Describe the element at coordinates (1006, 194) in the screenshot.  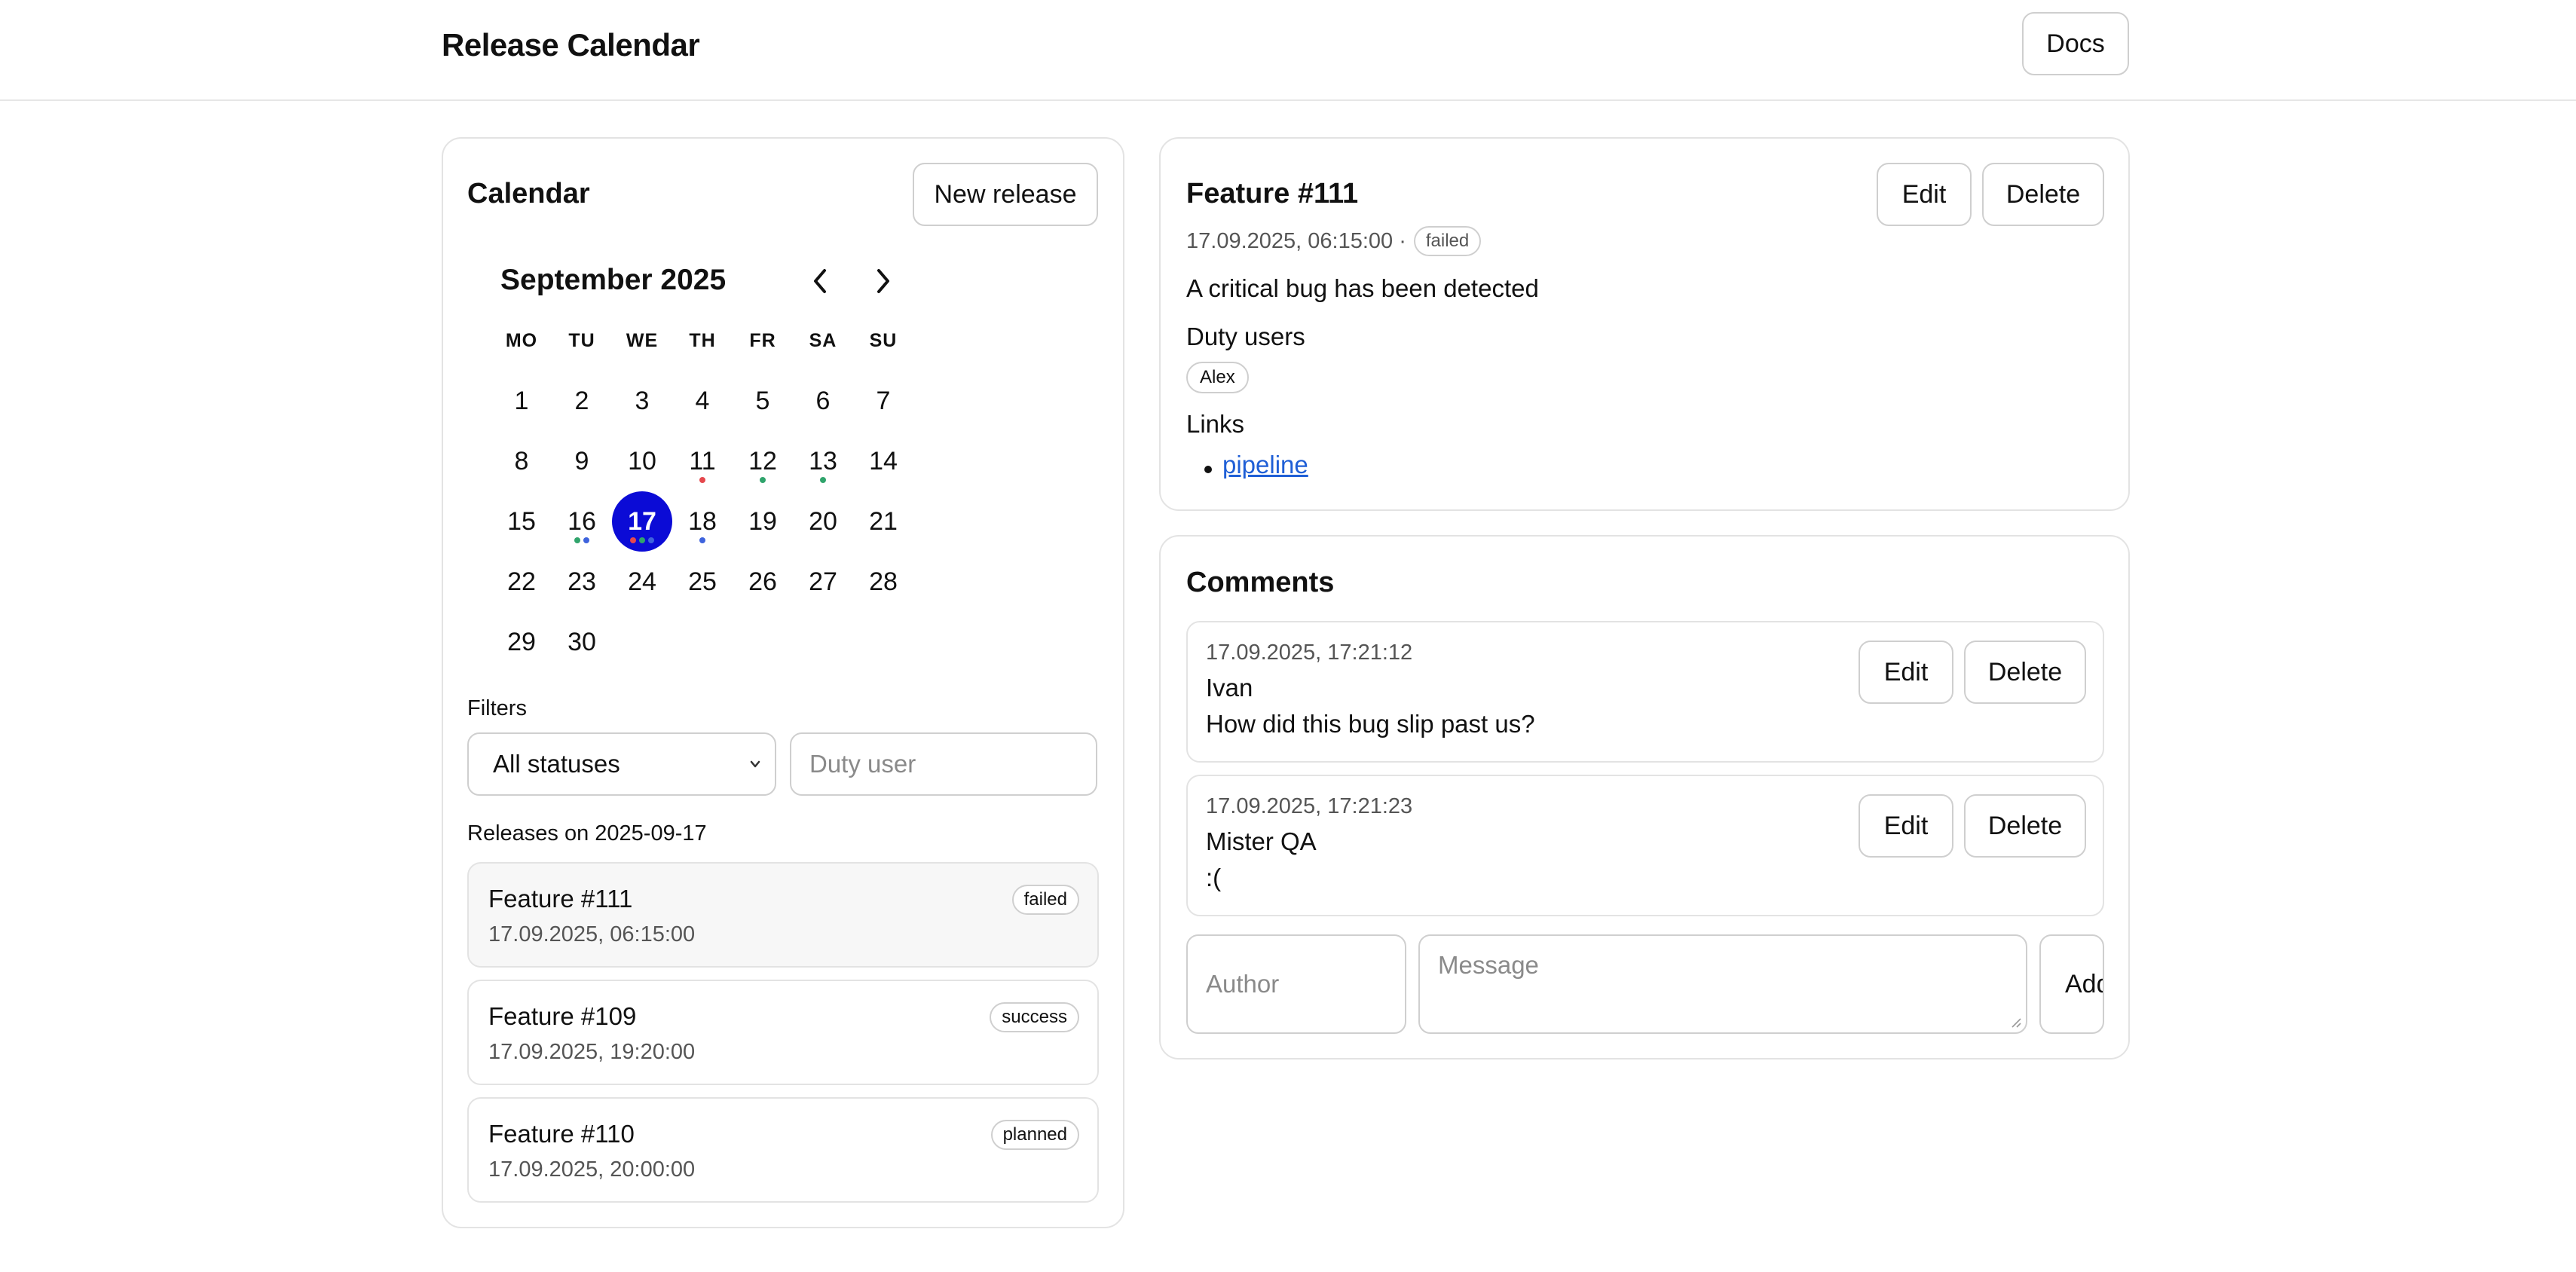
I see `new-release-button: New release` at that location.